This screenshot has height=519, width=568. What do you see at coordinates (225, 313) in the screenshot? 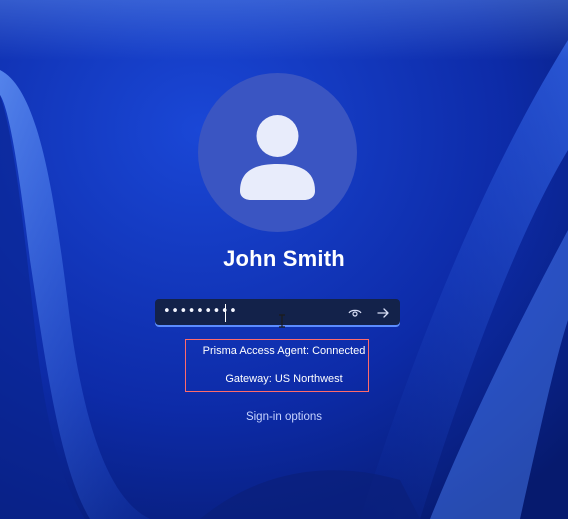
I see `text-caret` at bounding box center [225, 313].